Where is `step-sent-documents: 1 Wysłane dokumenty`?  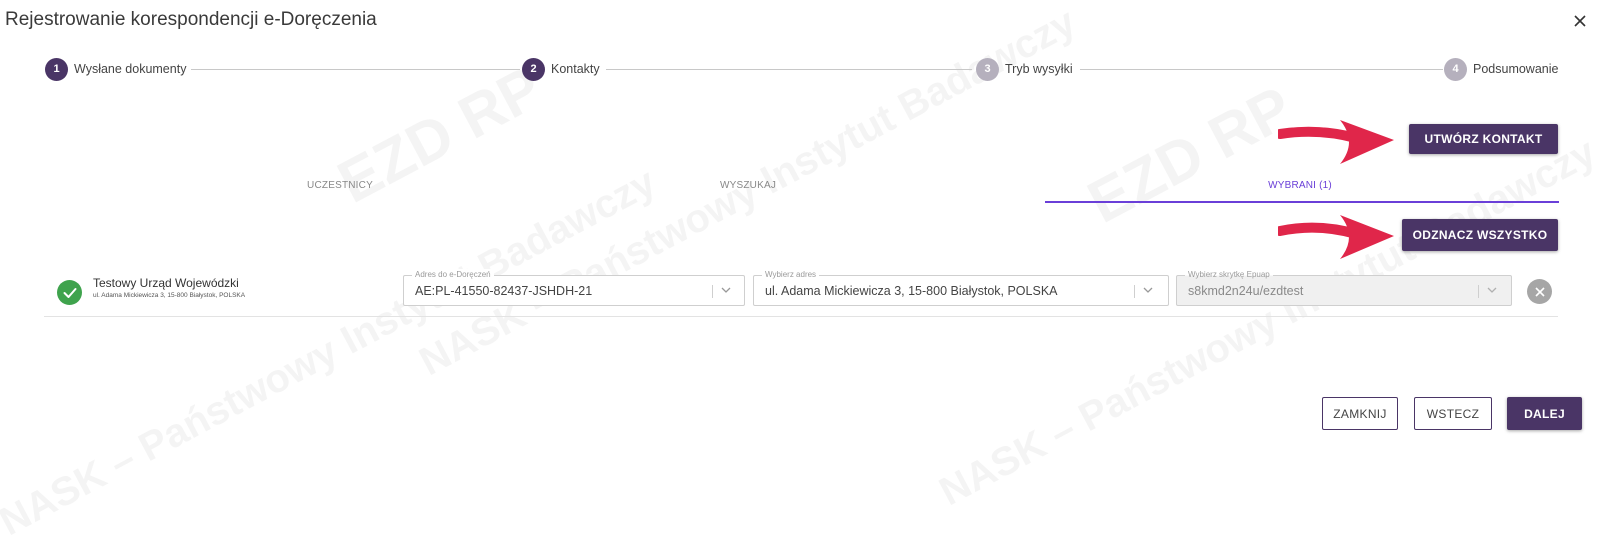 step-sent-documents: 1 Wysłane dokumenty is located at coordinates (115, 69).